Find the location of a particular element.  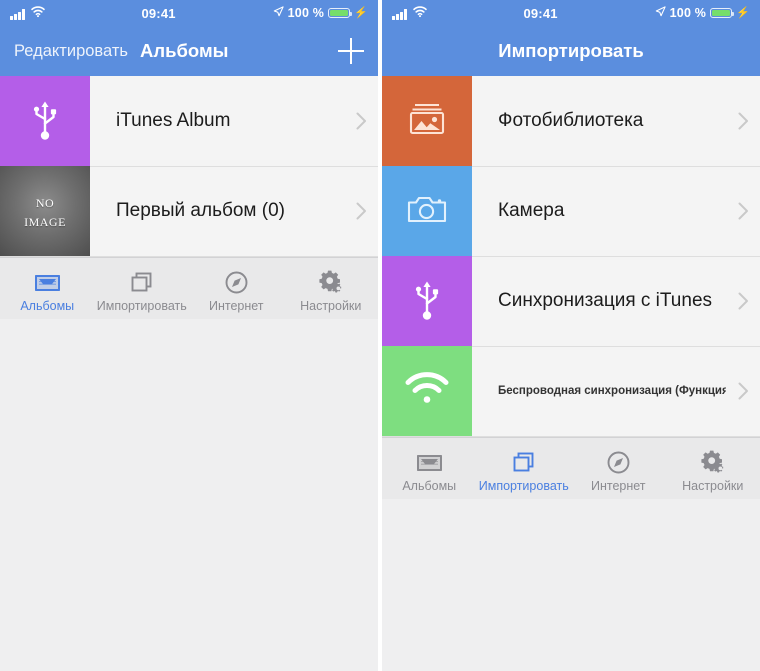

list-item-label: iTunes Album is located at coordinates (173, 120).